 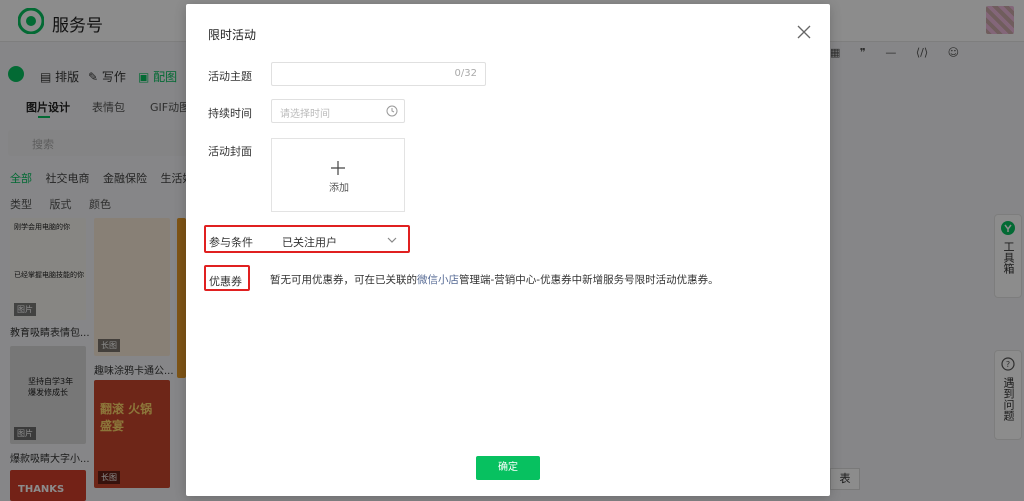 I want to click on chevron-down-icon, so click(x=392, y=240).